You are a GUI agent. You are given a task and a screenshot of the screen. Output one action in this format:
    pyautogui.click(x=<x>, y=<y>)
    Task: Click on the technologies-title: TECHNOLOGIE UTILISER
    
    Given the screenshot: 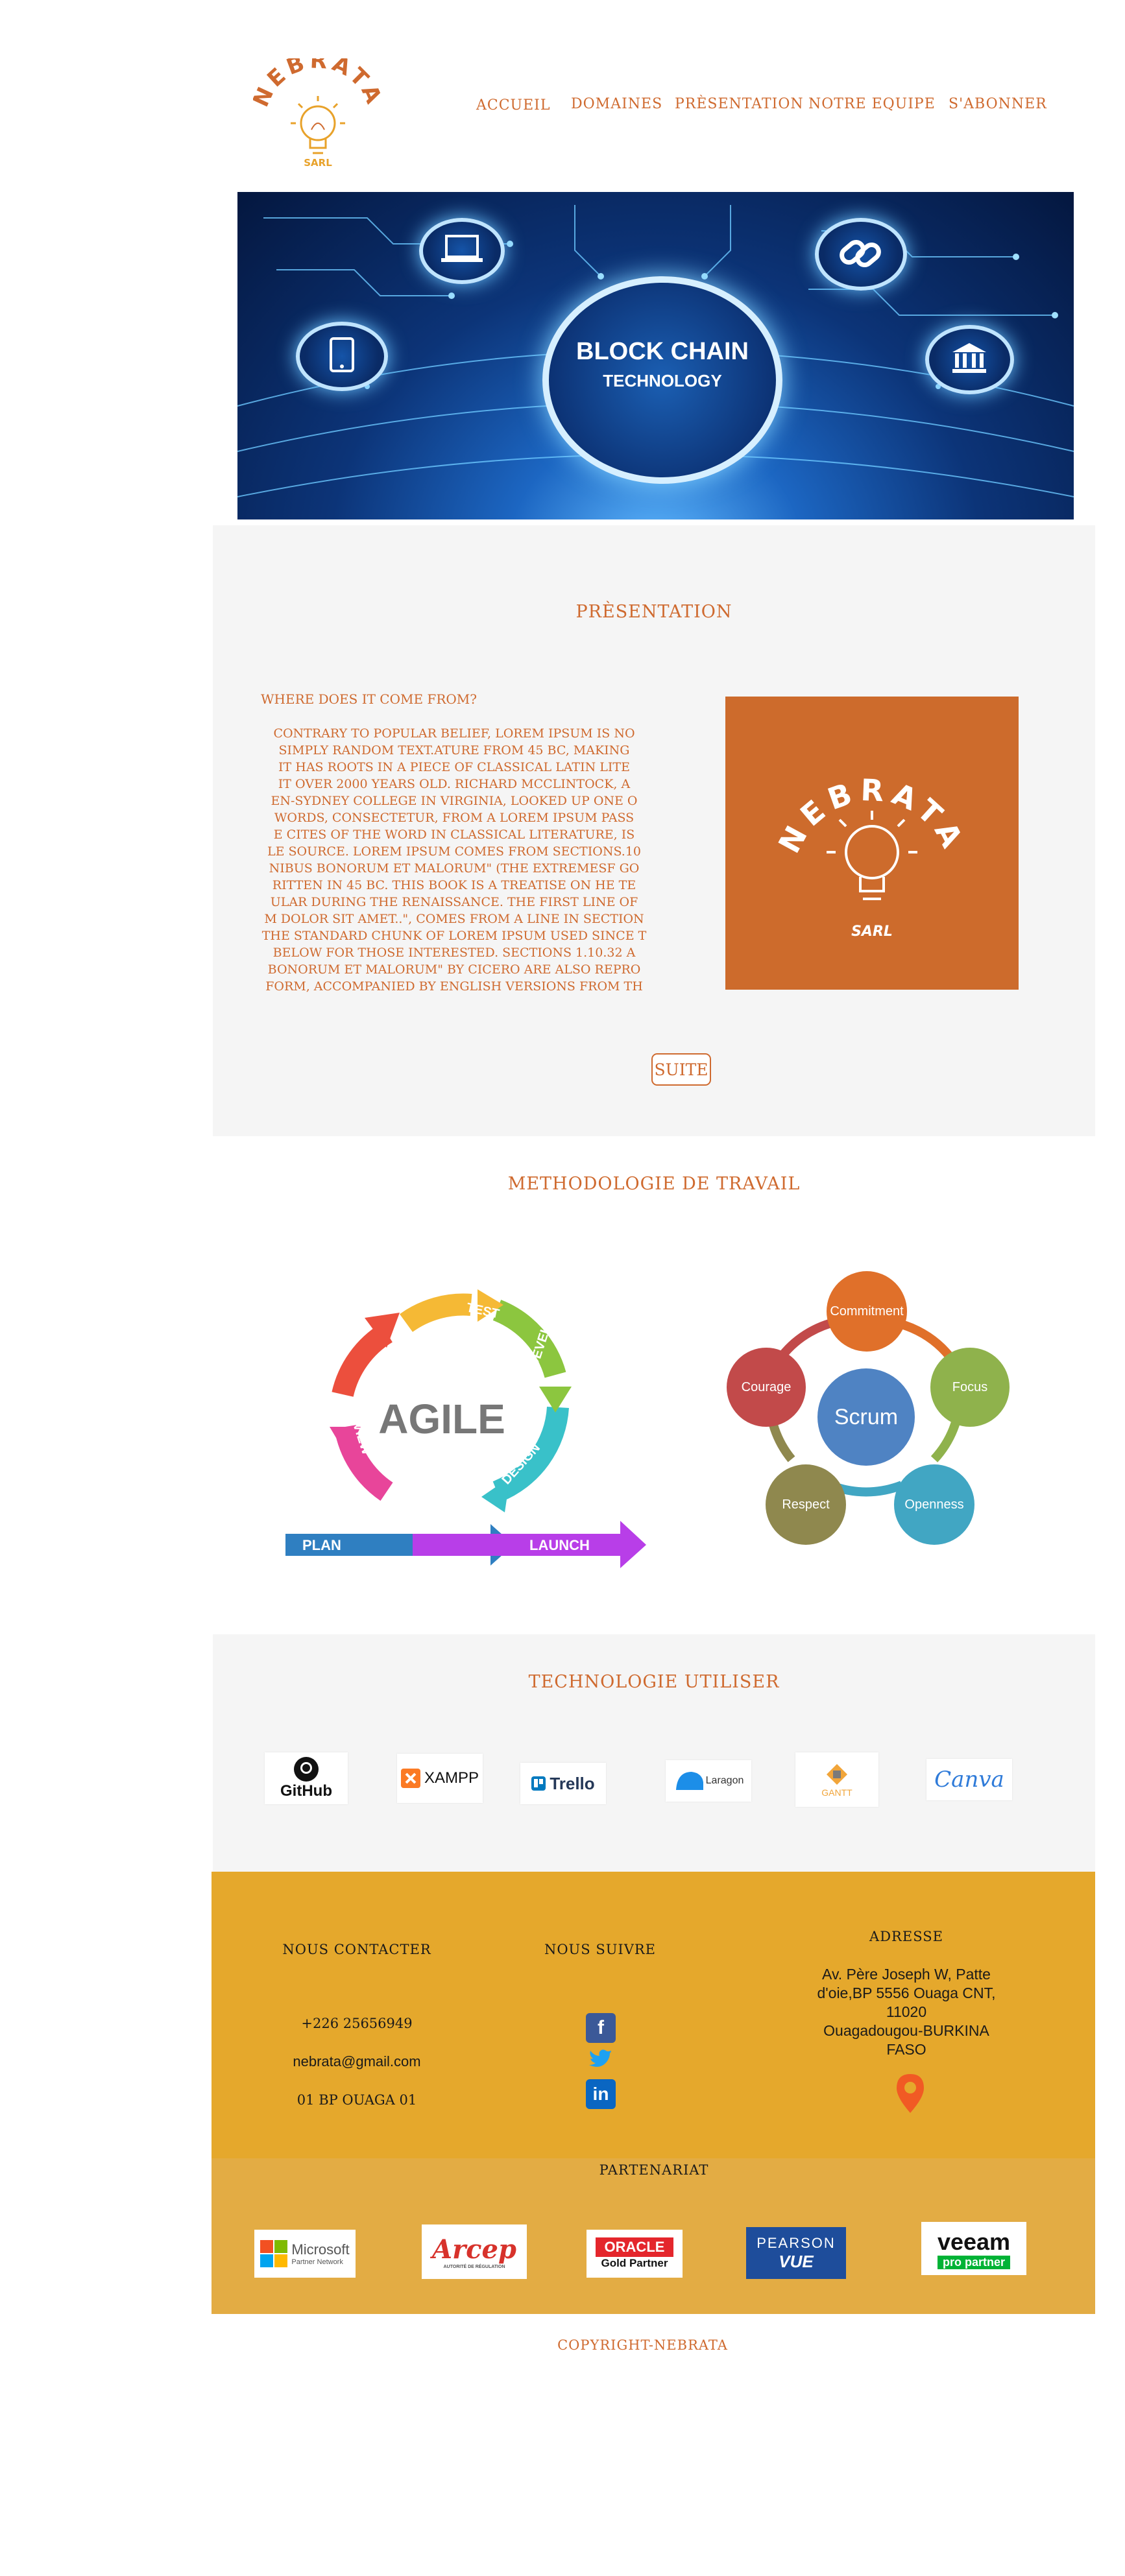 What is the action you would take?
    pyautogui.click(x=654, y=1682)
    